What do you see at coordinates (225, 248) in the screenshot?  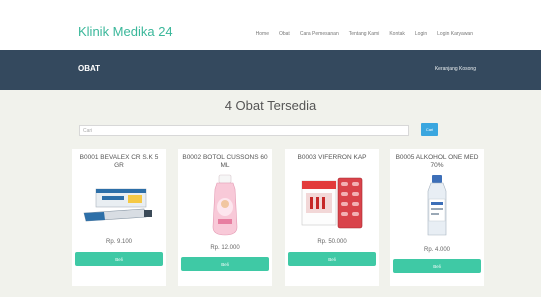 I see `product-price: Rp. 12.000` at bounding box center [225, 248].